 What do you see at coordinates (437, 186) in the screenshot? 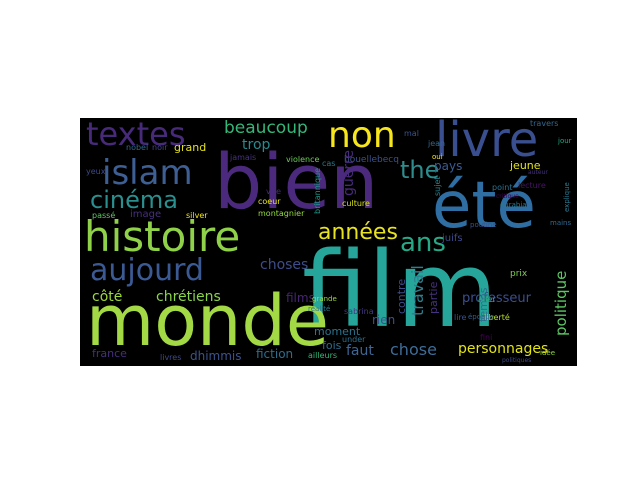
I see `word-sujet: sujet` at bounding box center [437, 186].